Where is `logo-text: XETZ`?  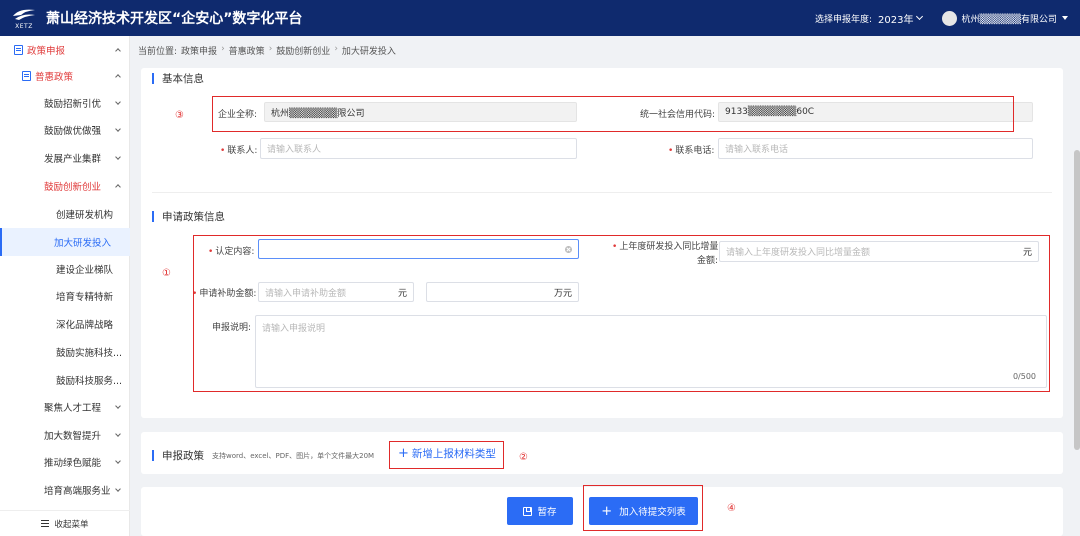 logo-text: XETZ is located at coordinates (24, 26).